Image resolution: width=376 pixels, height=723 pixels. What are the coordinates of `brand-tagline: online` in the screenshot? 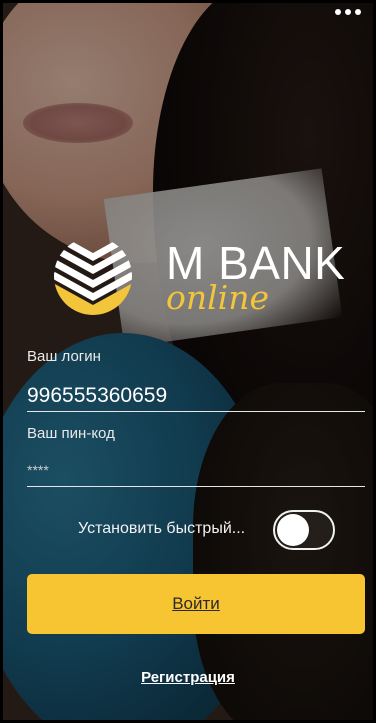 It's located at (218, 297).